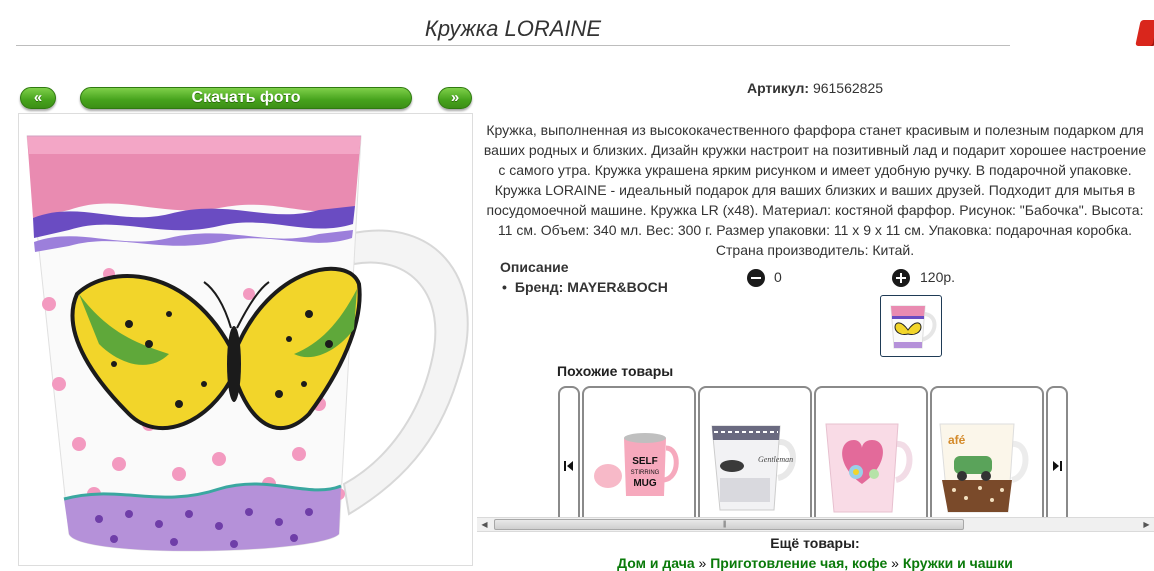 The image size is (1154, 571). I want to click on scroll-right-icon: ▶, so click(1146, 524).